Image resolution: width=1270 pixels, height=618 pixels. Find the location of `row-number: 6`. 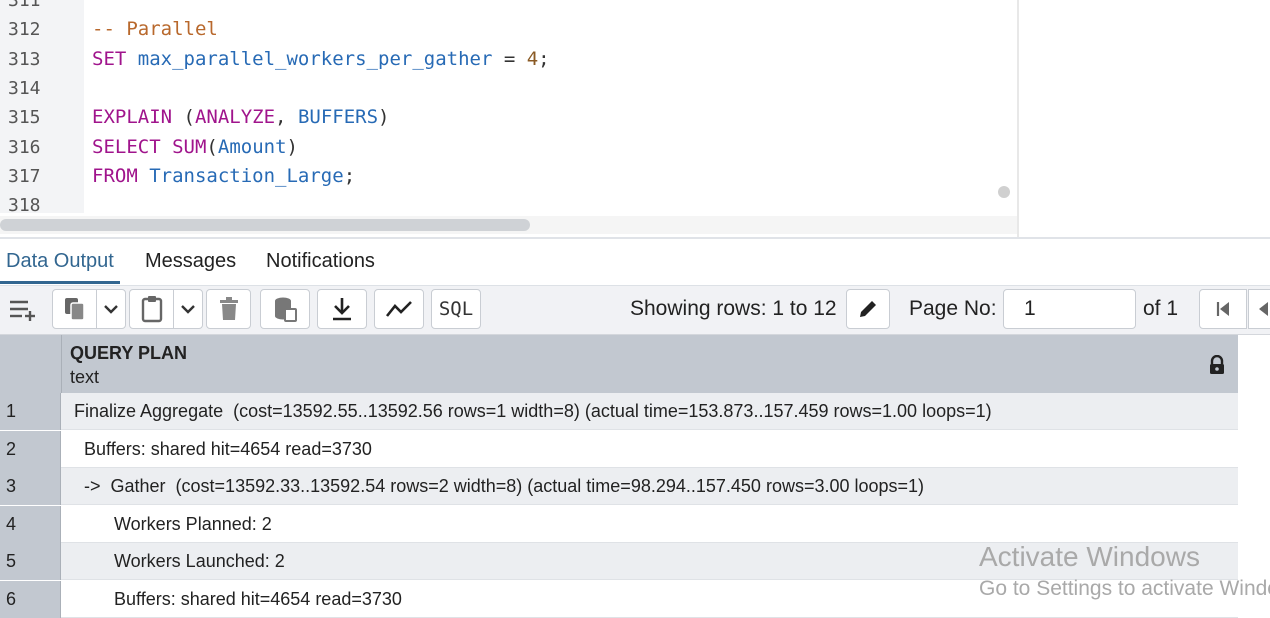

row-number: 6 is located at coordinates (30, 599).